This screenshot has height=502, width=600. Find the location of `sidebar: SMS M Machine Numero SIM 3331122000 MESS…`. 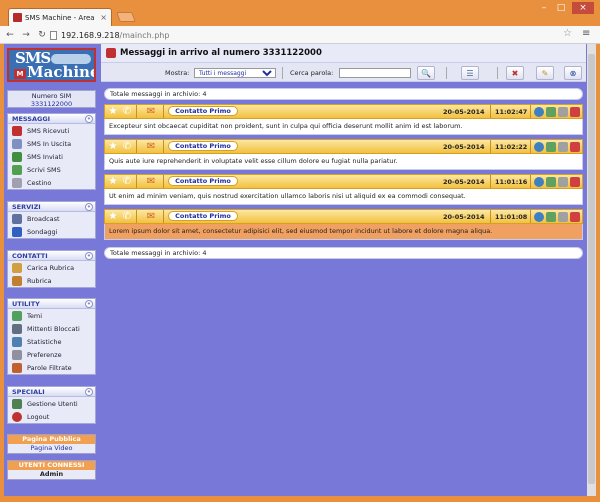

sidebar: SMS M Machine Numero SIM 3331122000 MESS… is located at coordinates (51, 270).